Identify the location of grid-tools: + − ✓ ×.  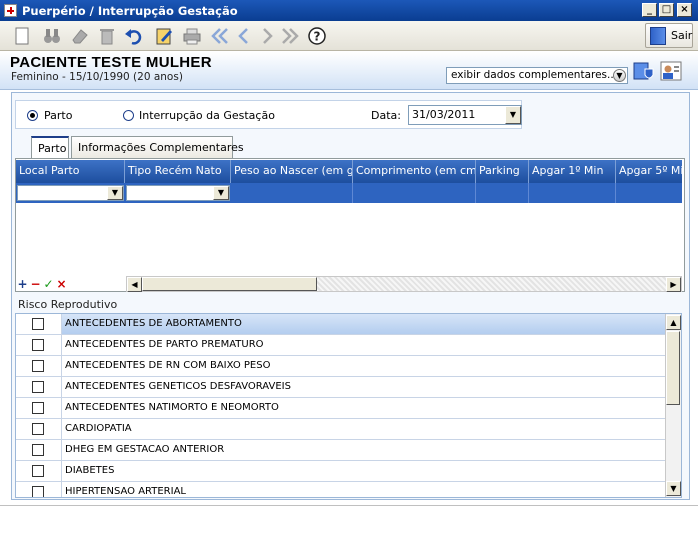
(42, 284).